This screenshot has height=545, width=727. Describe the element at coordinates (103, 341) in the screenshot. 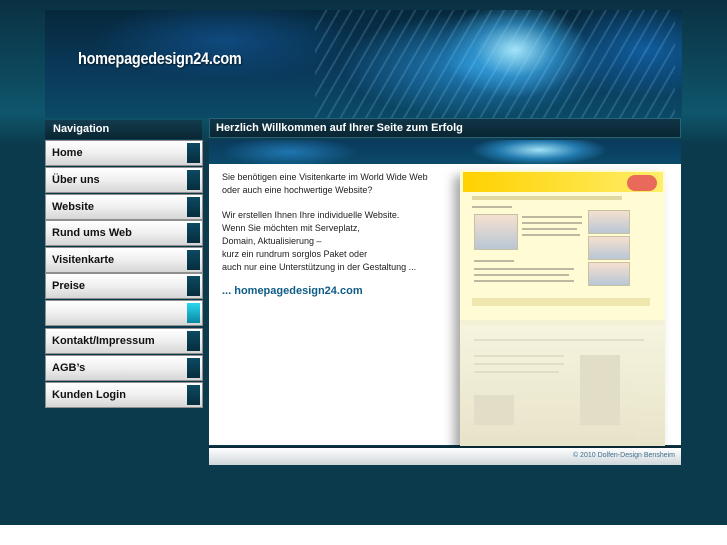

I see `nav-item-label: Kontakt/Impressum` at that location.